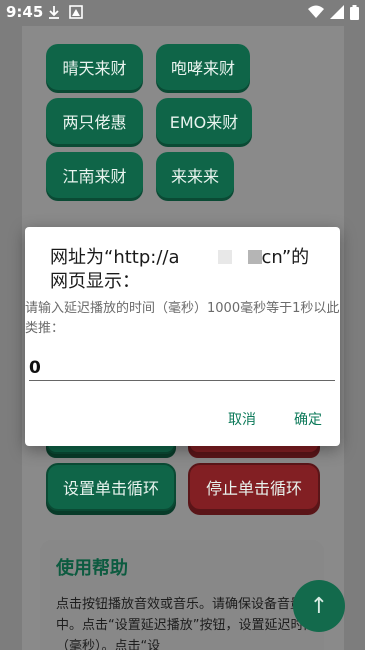 This screenshot has height=650, width=365. I want to click on signal-icon, so click(337, 12).